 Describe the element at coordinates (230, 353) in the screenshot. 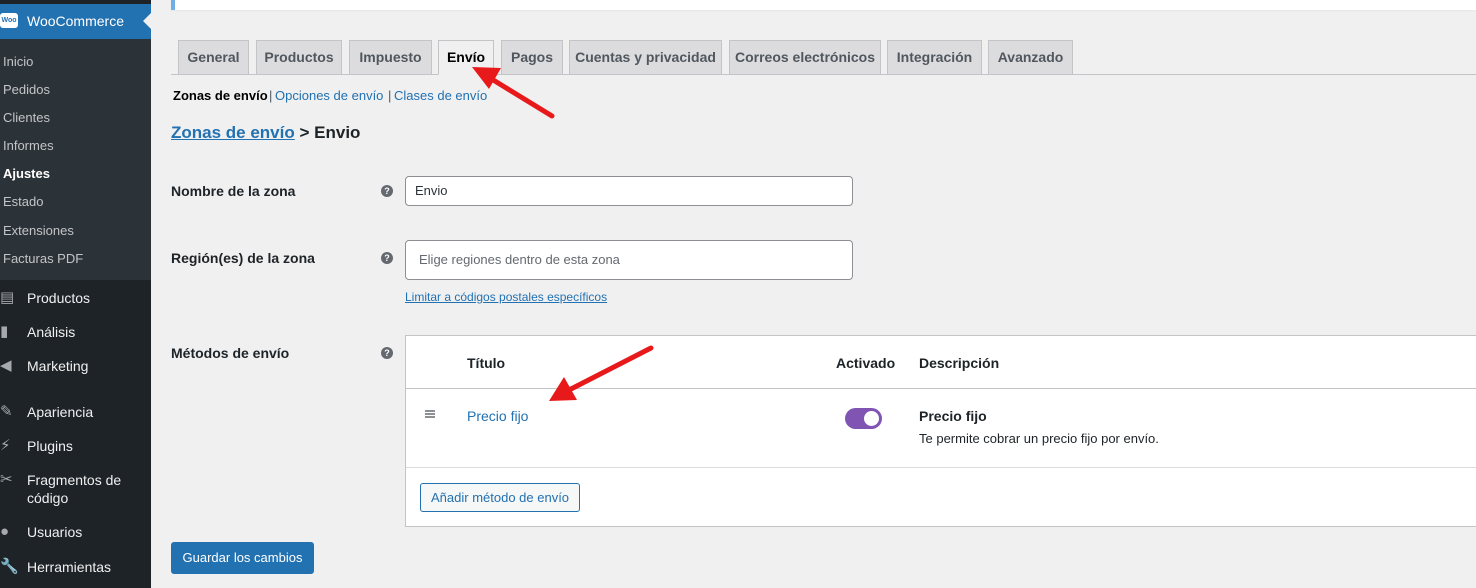

I see `shipping-methods-label: Métodos de envío` at that location.